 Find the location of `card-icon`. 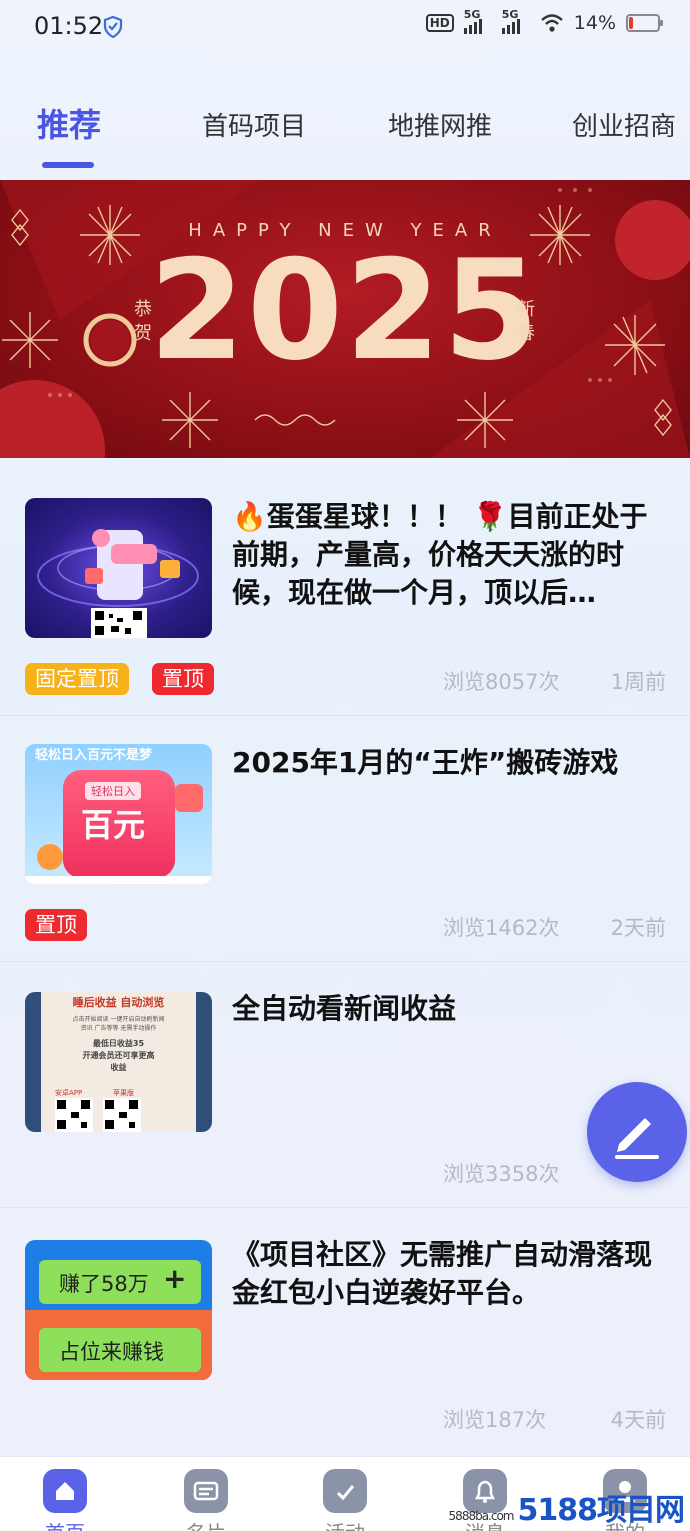

card-icon is located at coordinates (206, 1491).